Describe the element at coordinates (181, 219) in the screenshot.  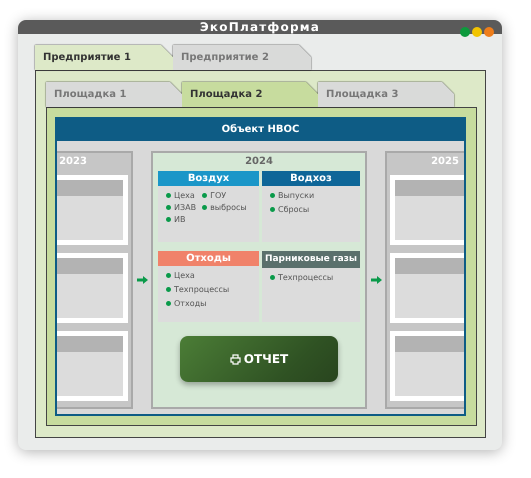
I see `category-item: ИВ` at that location.